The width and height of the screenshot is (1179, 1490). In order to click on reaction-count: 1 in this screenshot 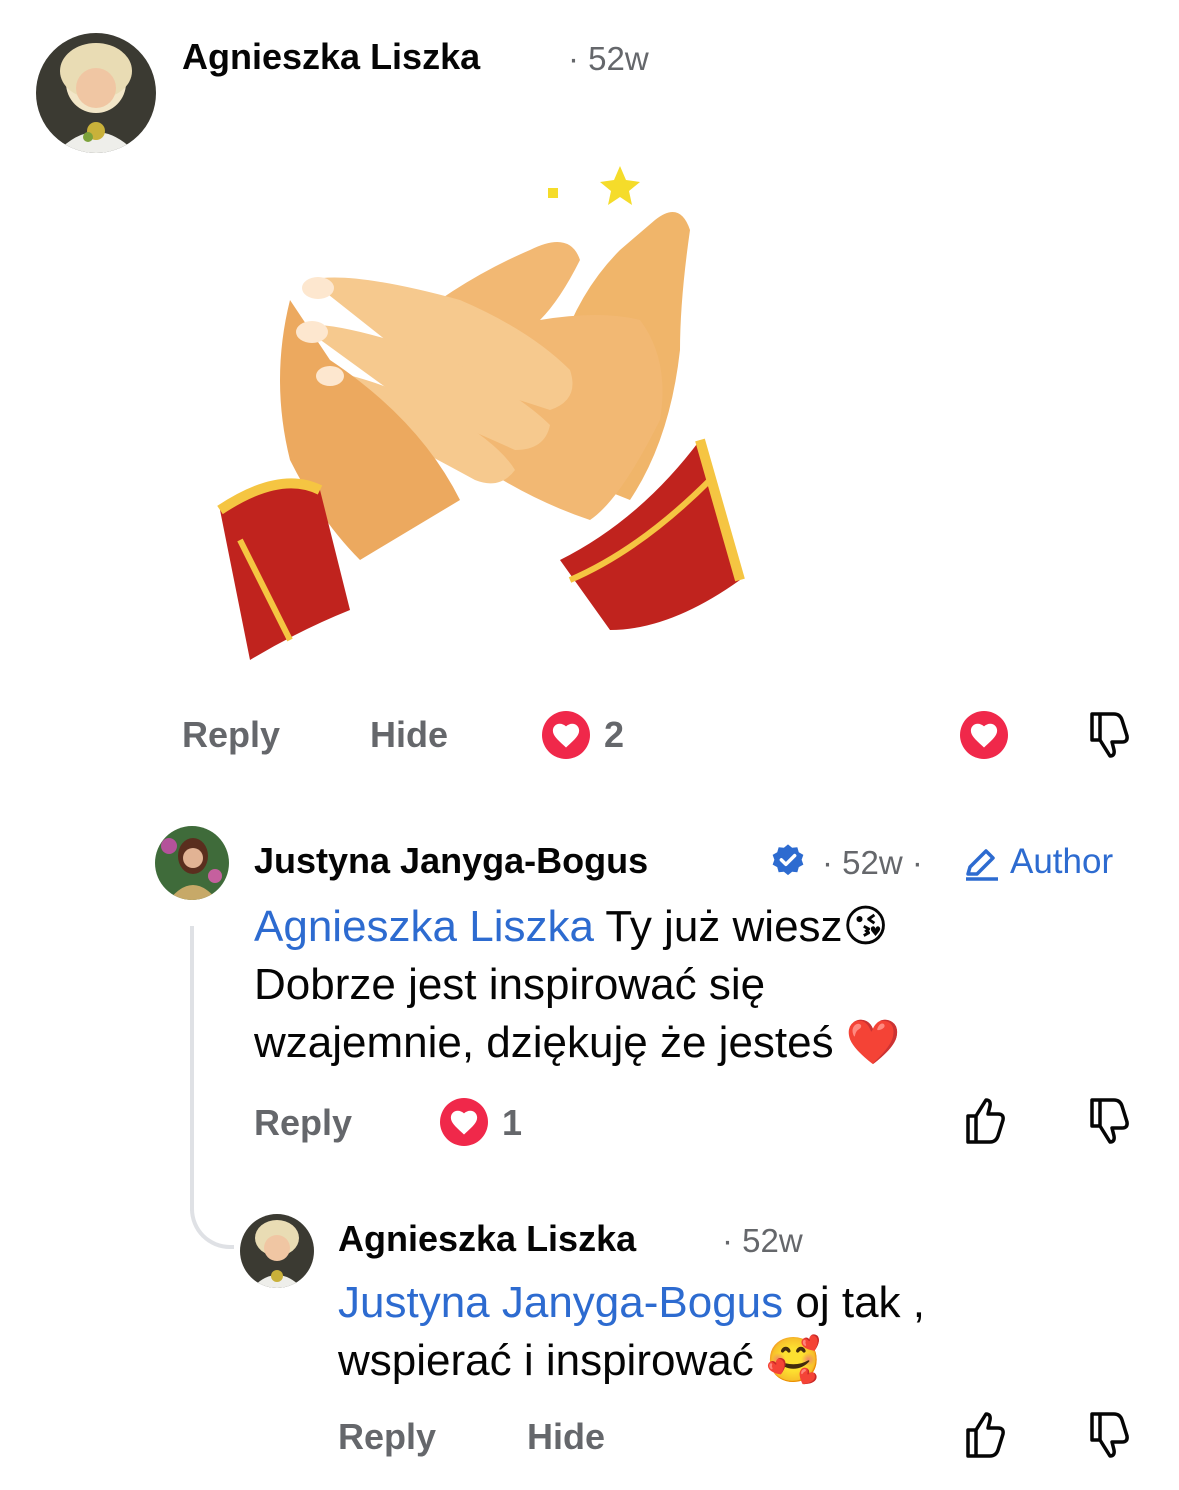, I will do `click(512, 1123)`.